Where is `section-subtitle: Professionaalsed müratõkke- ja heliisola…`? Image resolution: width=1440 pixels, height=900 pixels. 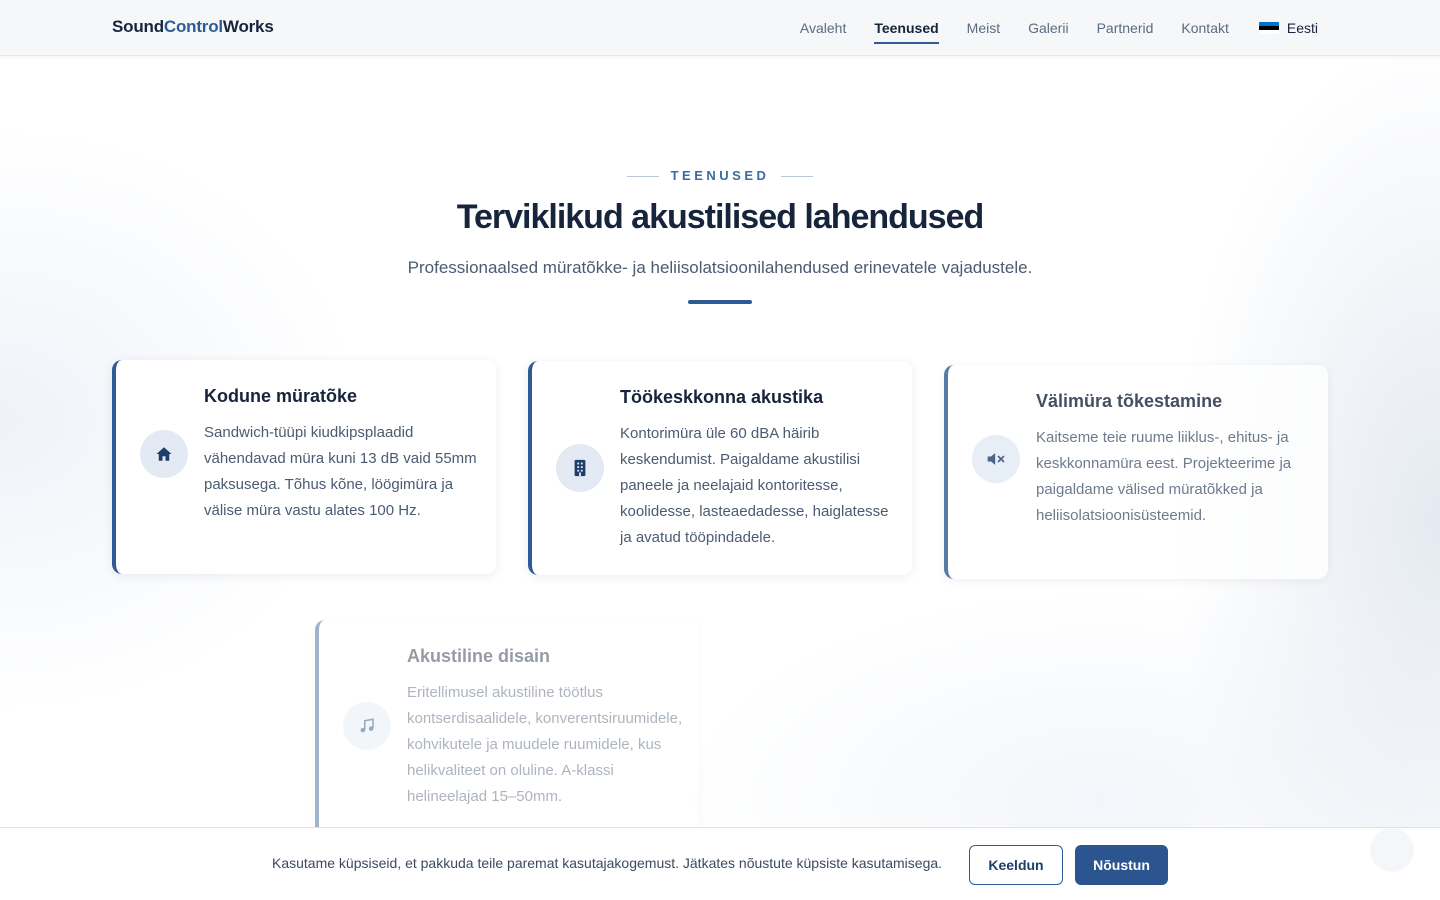
section-subtitle: Professionaalsed müratõkke- ja heliisola… is located at coordinates (720, 267).